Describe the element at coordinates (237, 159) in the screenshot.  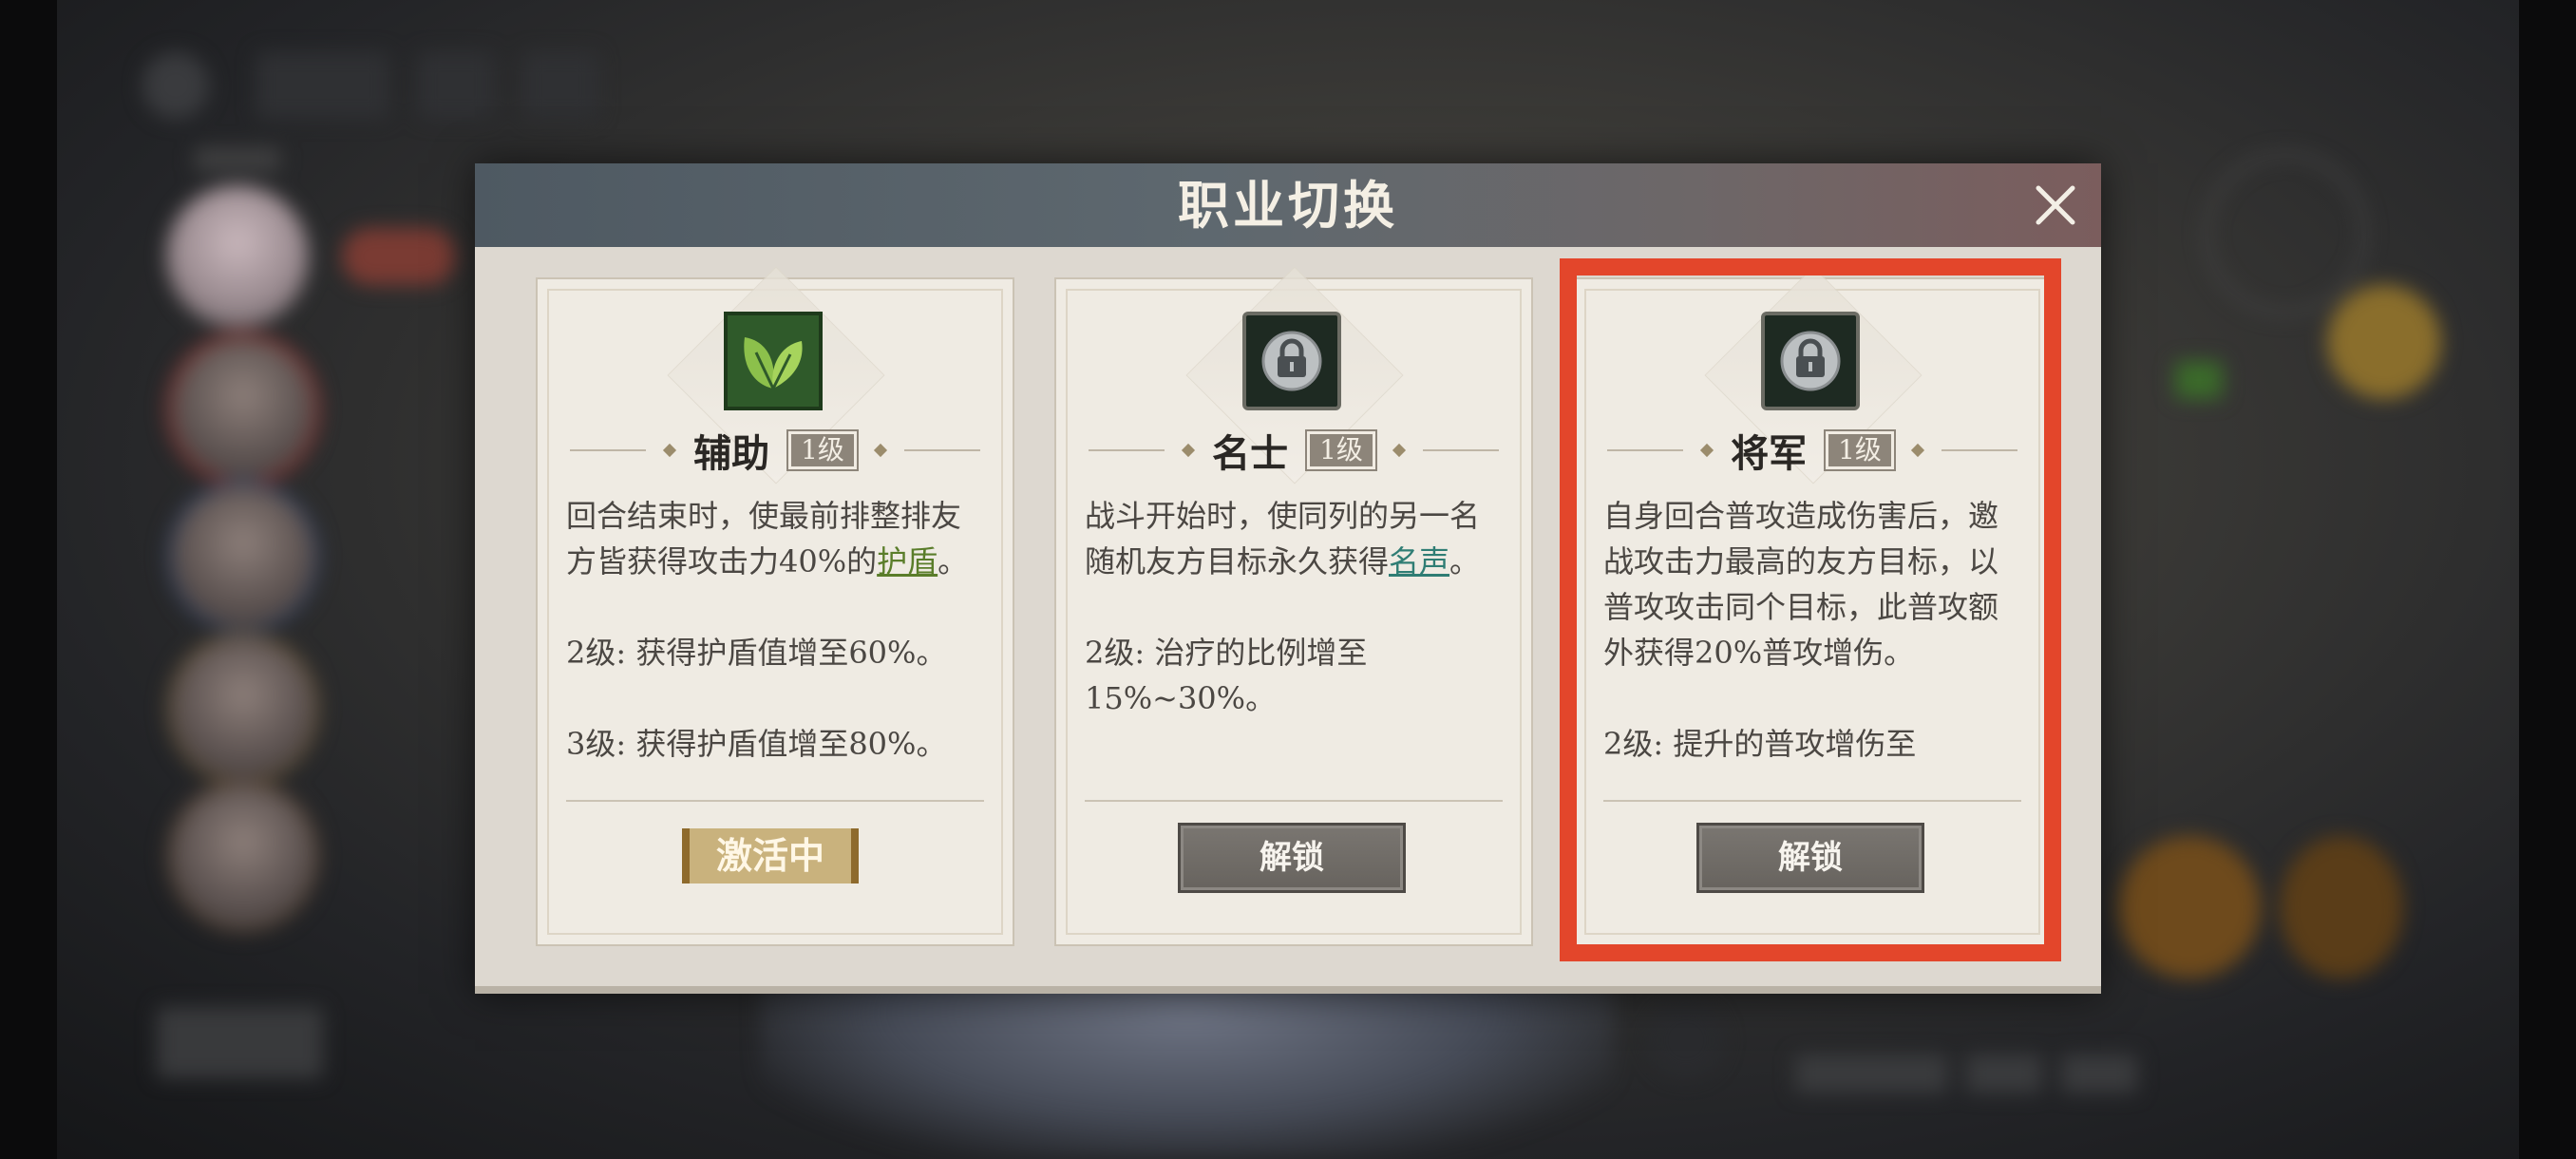
I see `side-label` at that location.